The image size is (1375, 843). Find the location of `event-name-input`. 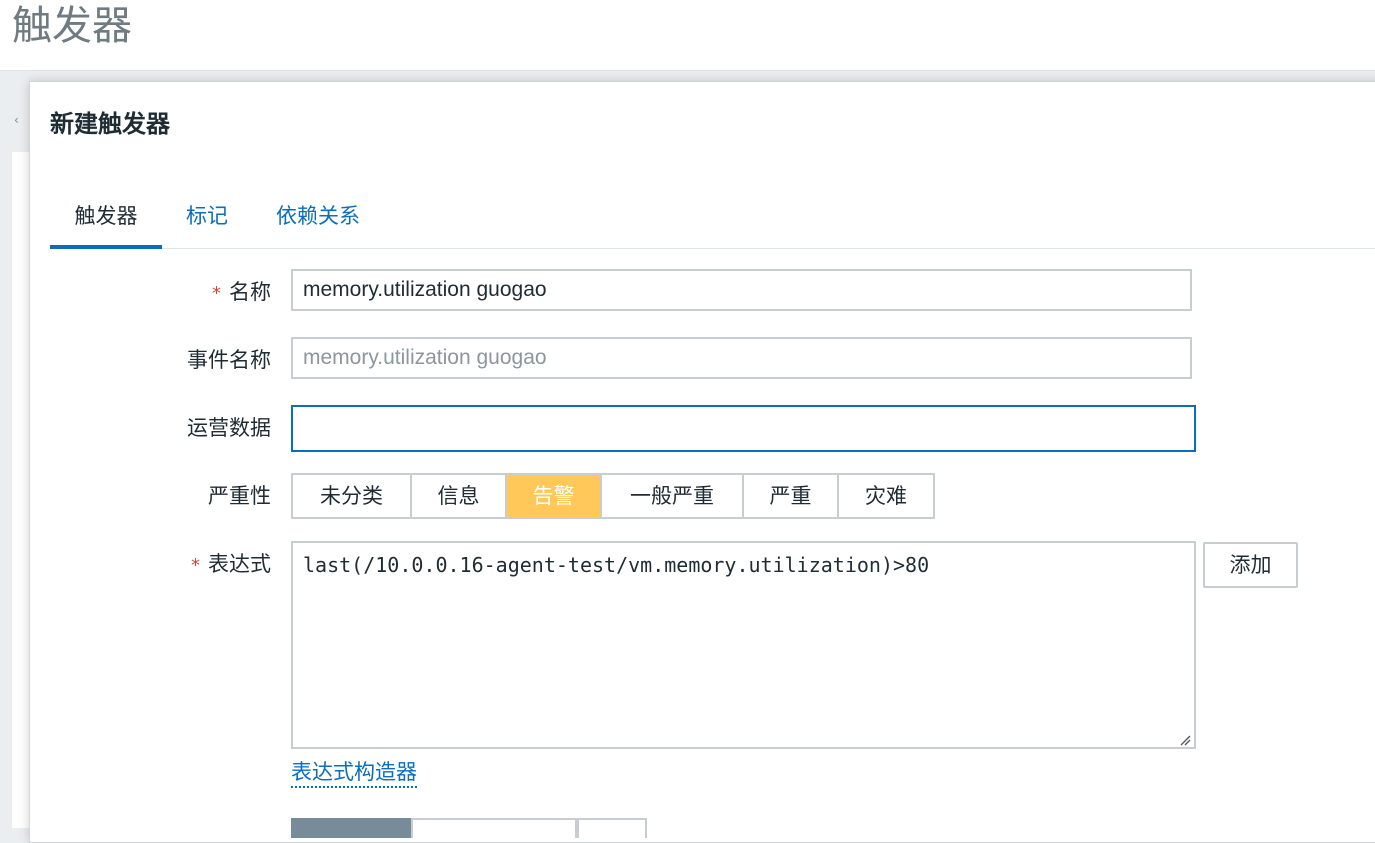

event-name-input is located at coordinates (741, 358).